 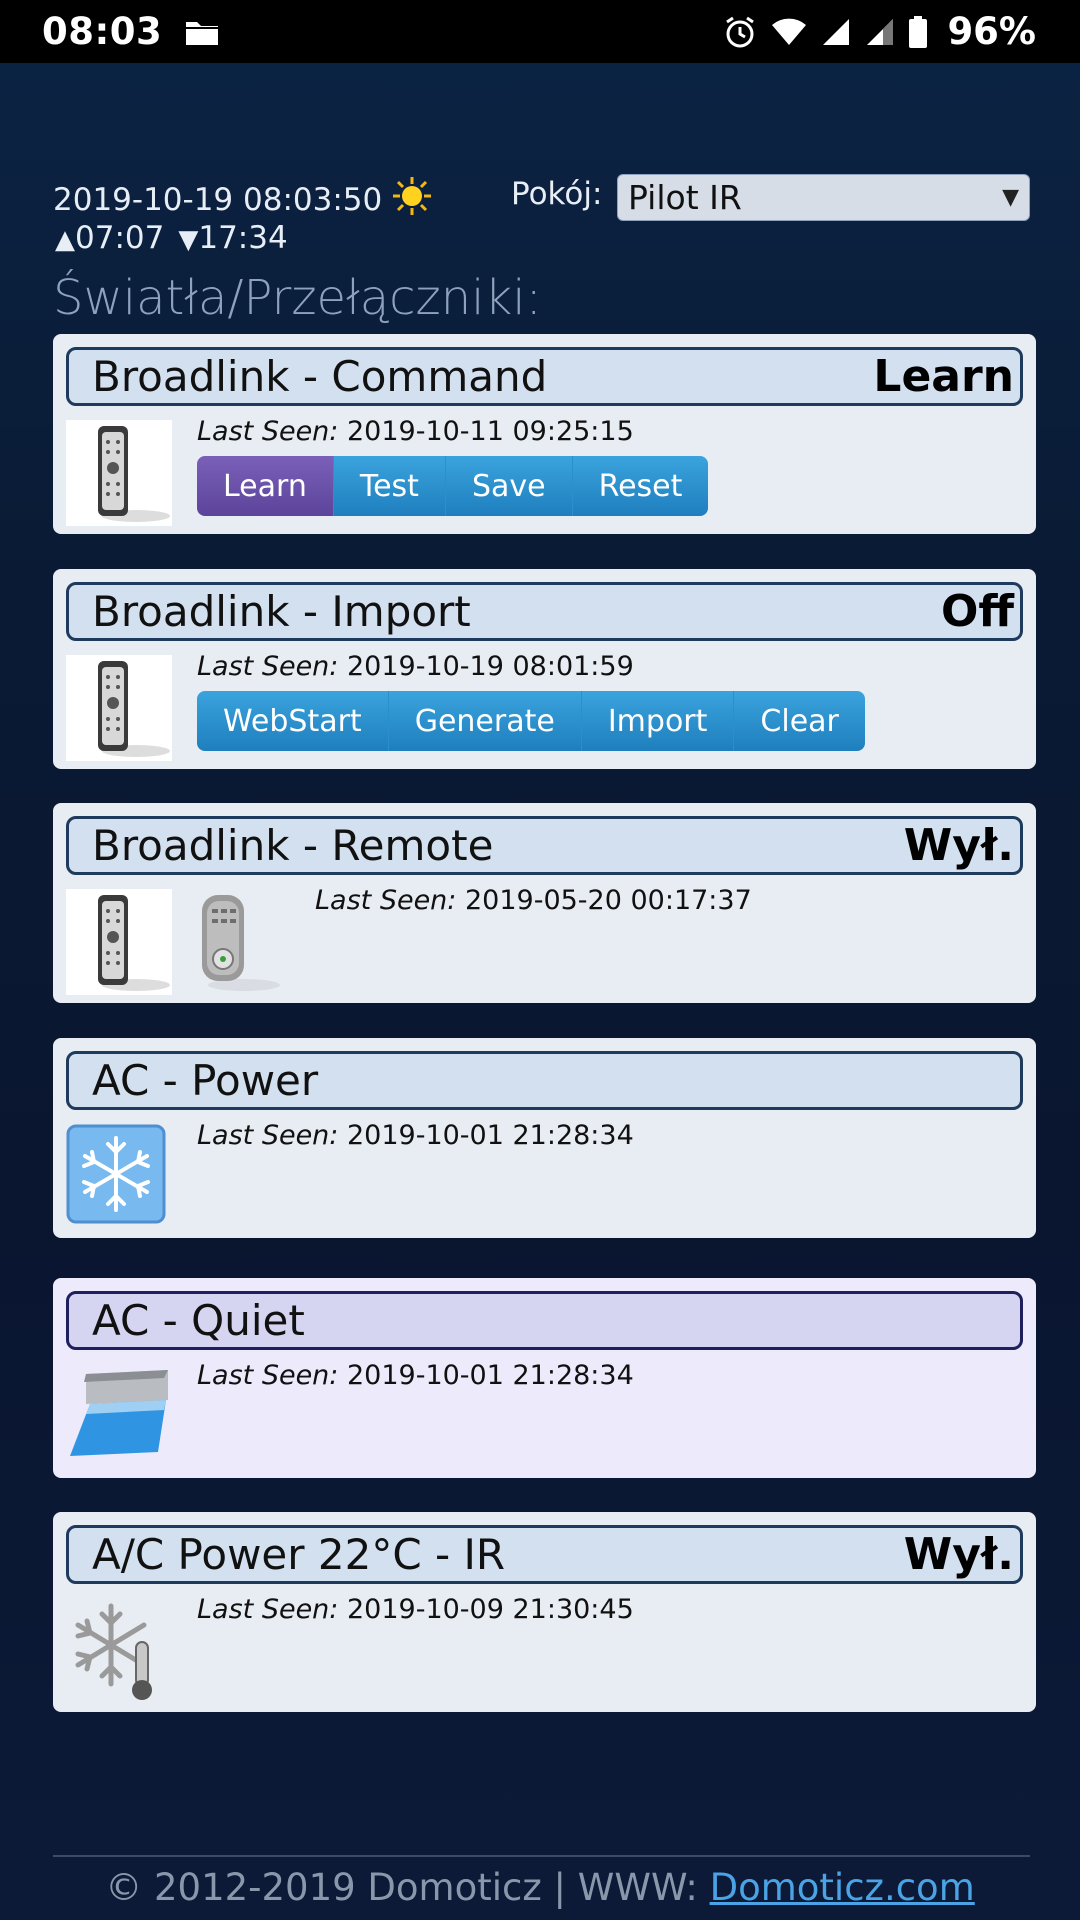 What do you see at coordinates (299, 1554) in the screenshot?
I see `device-name: A/C Power 22°C - IR` at bounding box center [299, 1554].